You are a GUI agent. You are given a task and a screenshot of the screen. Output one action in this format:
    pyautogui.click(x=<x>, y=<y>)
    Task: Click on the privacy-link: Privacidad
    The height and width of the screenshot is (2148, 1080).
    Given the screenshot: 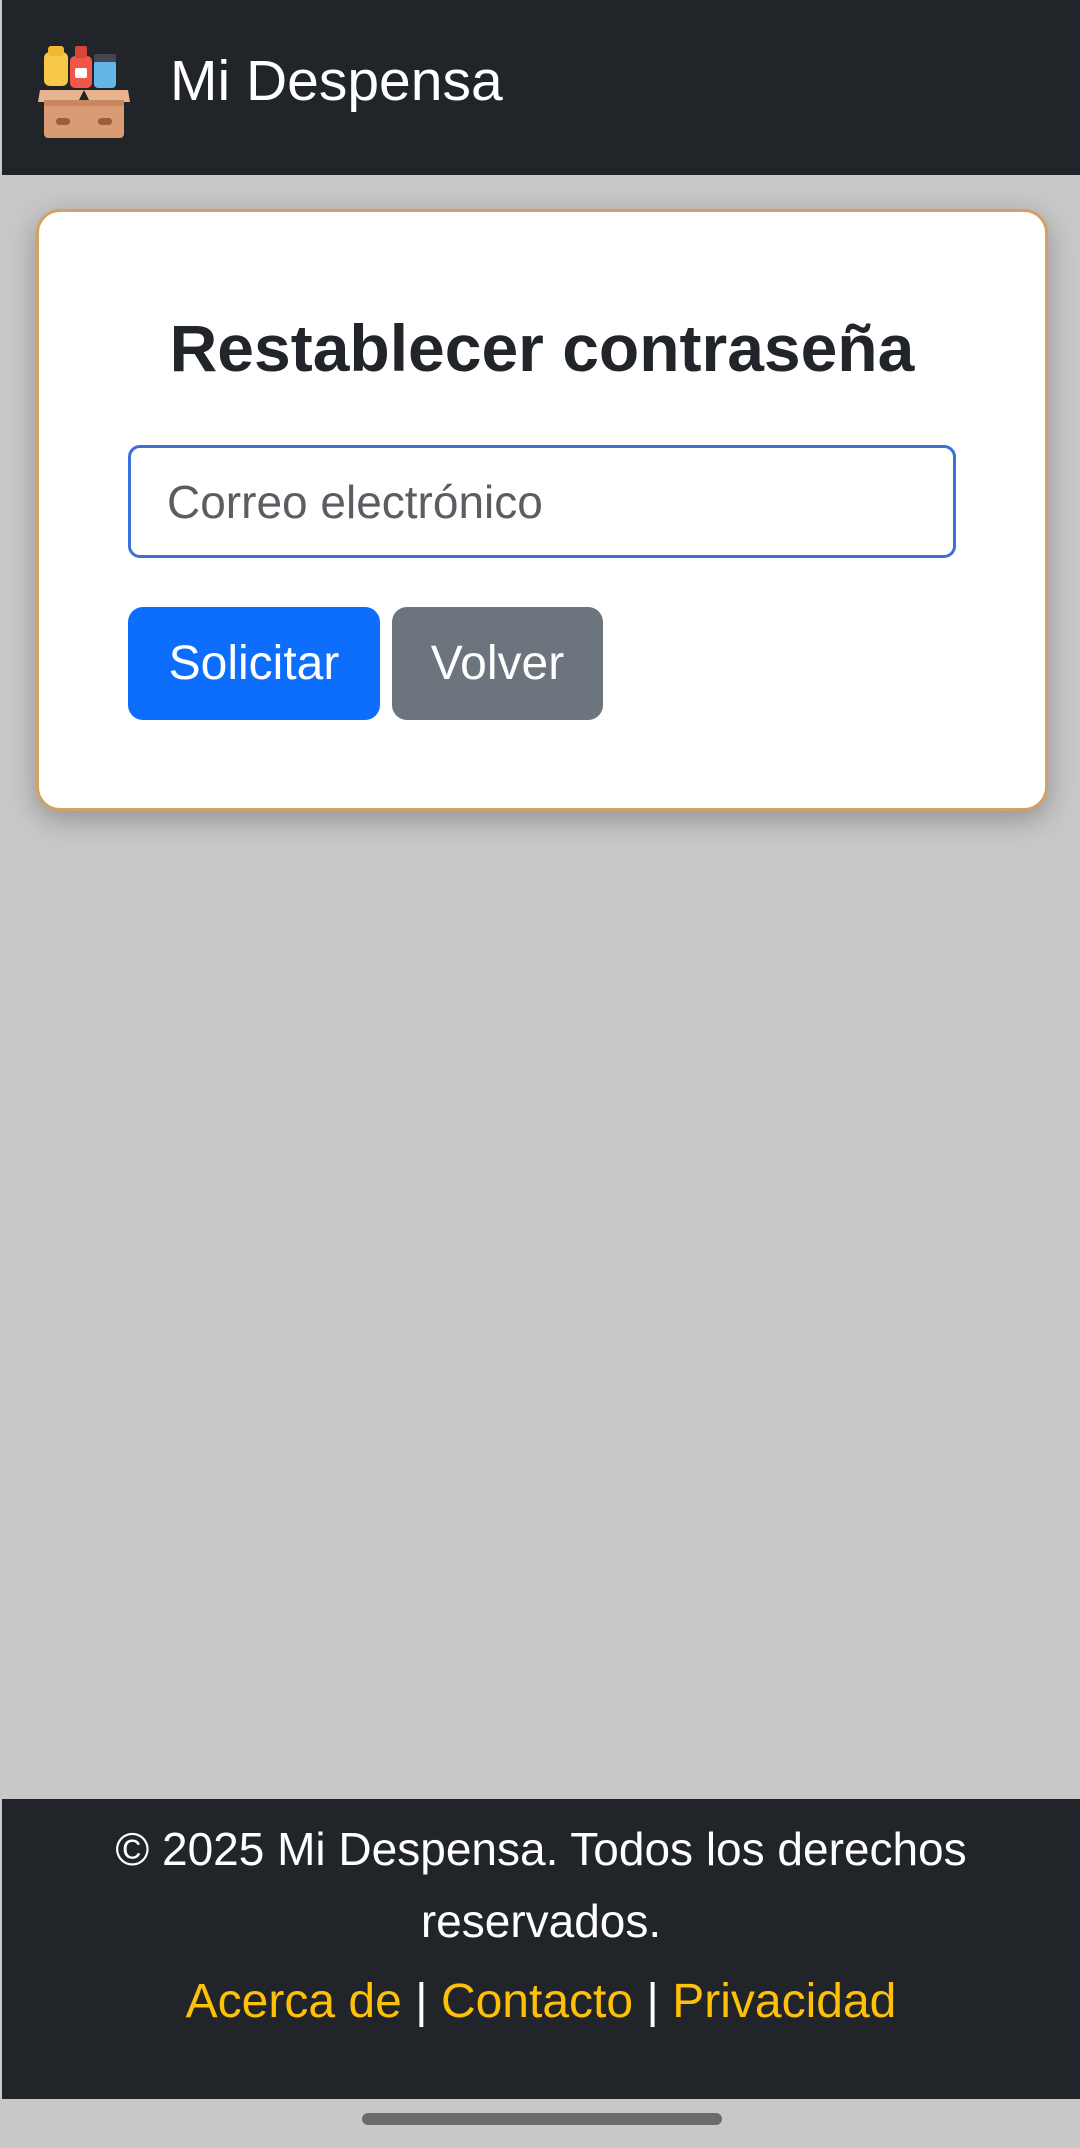 What is the action you would take?
    pyautogui.click(x=784, y=2001)
    